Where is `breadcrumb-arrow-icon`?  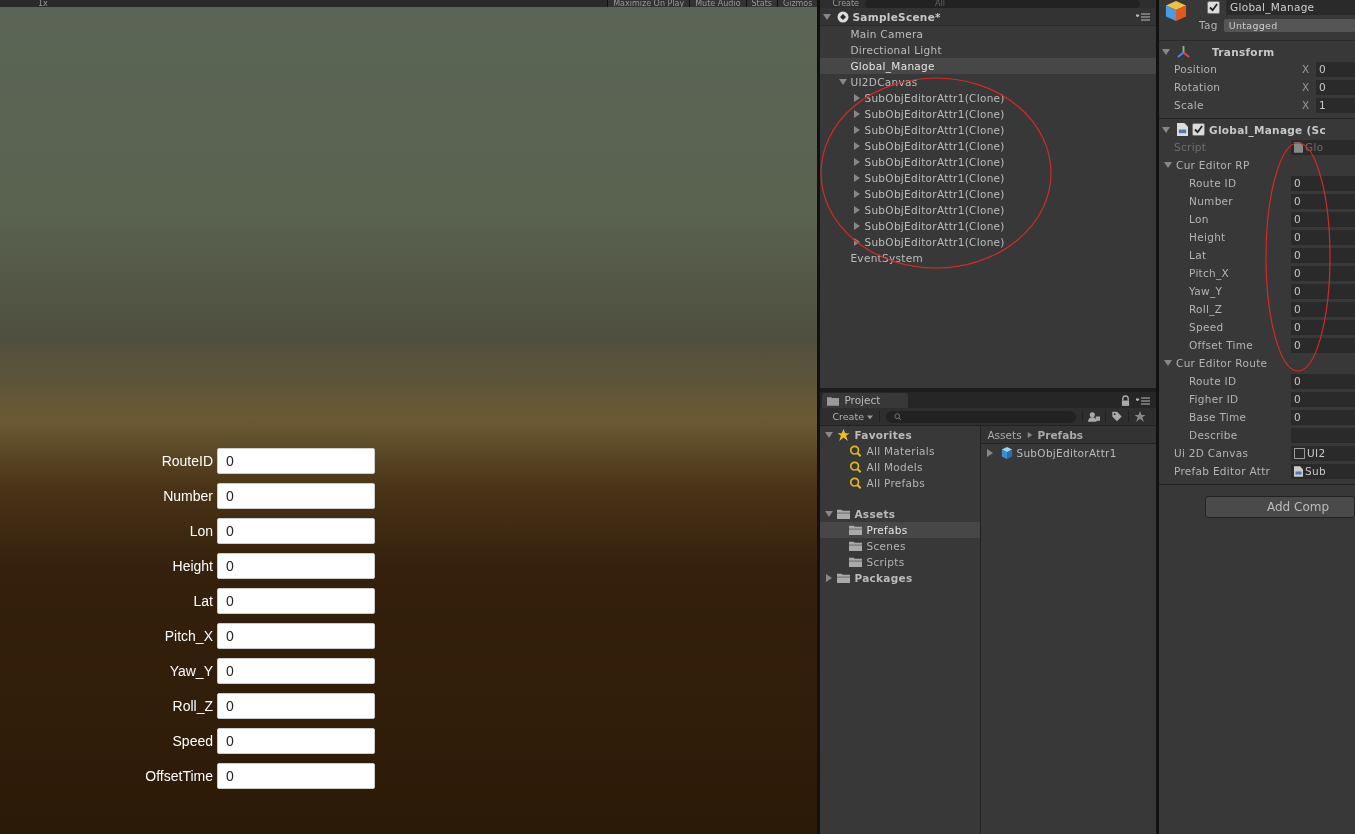 breadcrumb-arrow-icon is located at coordinates (1029, 434).